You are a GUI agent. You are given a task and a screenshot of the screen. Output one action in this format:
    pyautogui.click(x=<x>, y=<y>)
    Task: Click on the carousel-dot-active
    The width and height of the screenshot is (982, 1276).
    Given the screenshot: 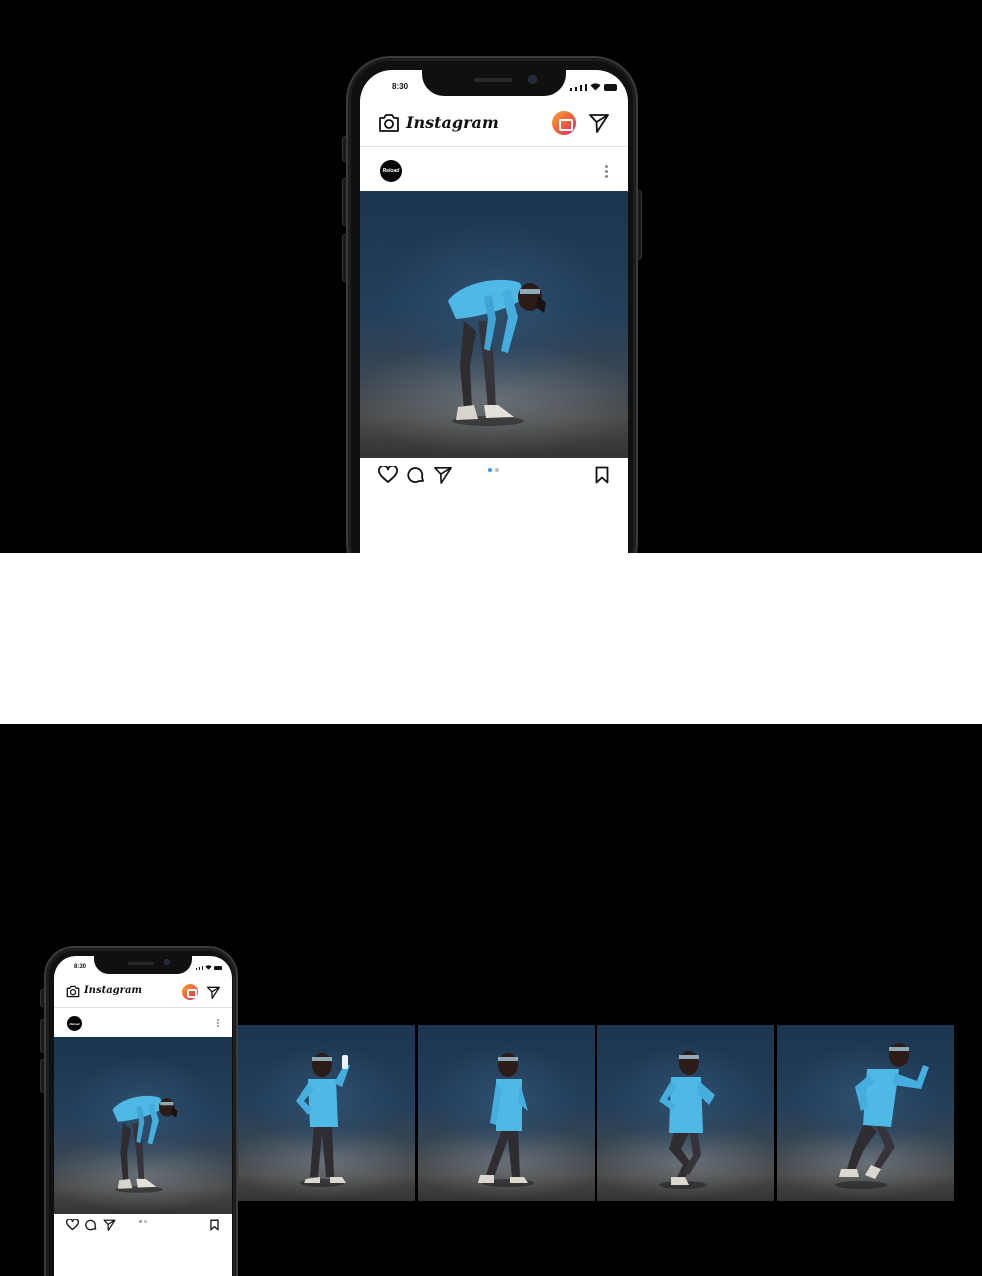 What is the action you would take?
    pyautogui.click(x=490, y=470)
    